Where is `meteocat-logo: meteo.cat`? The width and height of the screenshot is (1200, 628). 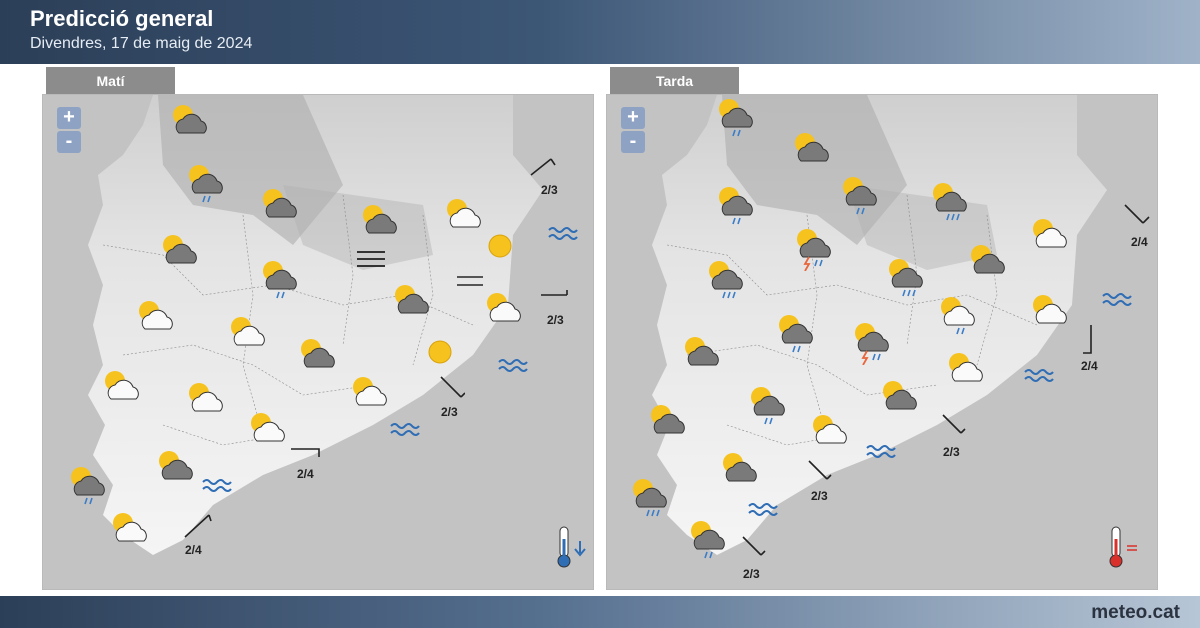
meteocat-logo: meteo.cat is located at coordinates (1135, 613).